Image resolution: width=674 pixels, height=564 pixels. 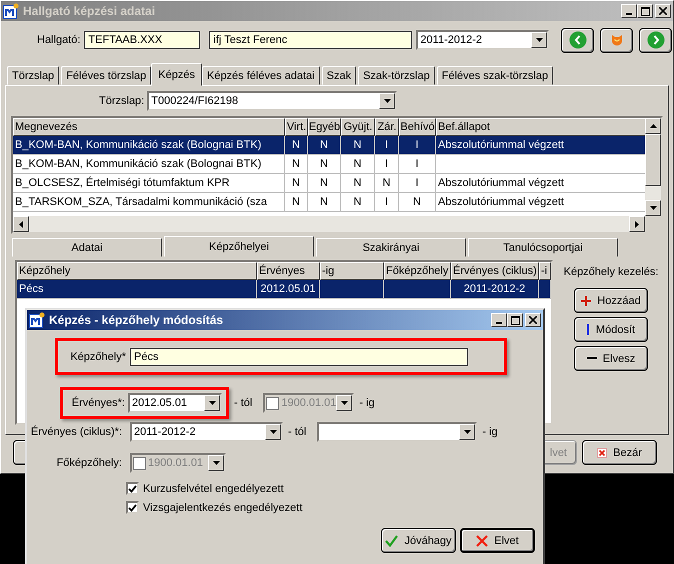 I want to click on tab: Képzőhelyei, so click(x=239, y=246).